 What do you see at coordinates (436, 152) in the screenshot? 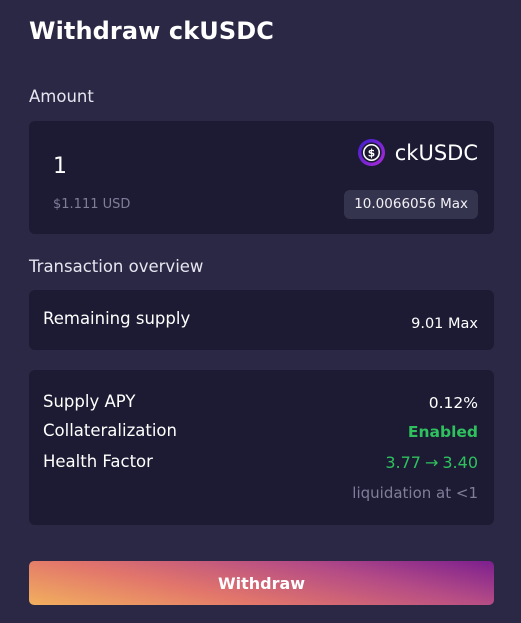
I see `token-name: ckUSDC` at bounding box center [436, 152].